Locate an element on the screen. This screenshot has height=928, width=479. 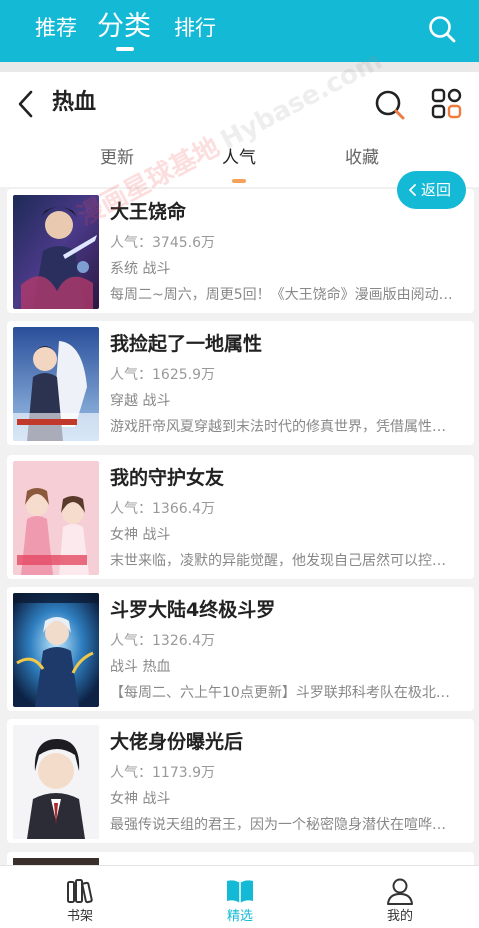
nav-profile: 我的 is located at coordinates (400, 897).